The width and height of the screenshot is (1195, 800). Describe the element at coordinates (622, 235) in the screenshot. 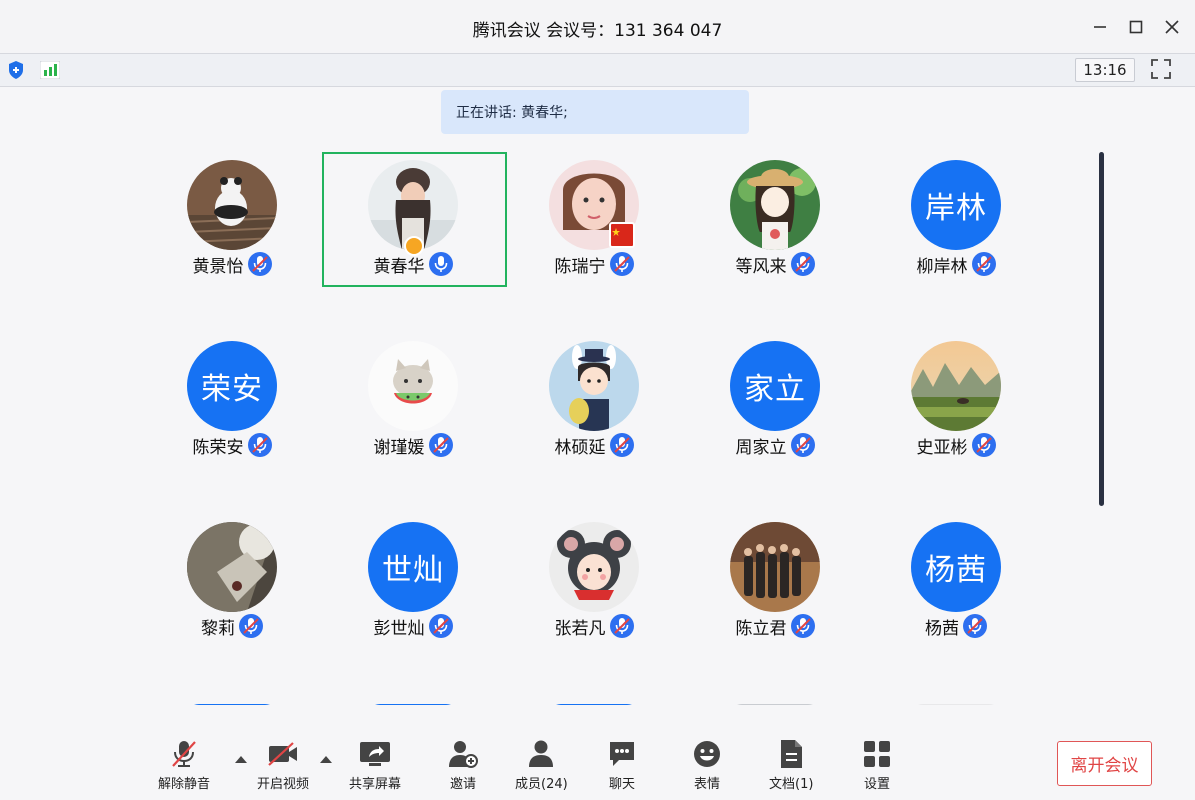

I see `flag-icon` at that location.